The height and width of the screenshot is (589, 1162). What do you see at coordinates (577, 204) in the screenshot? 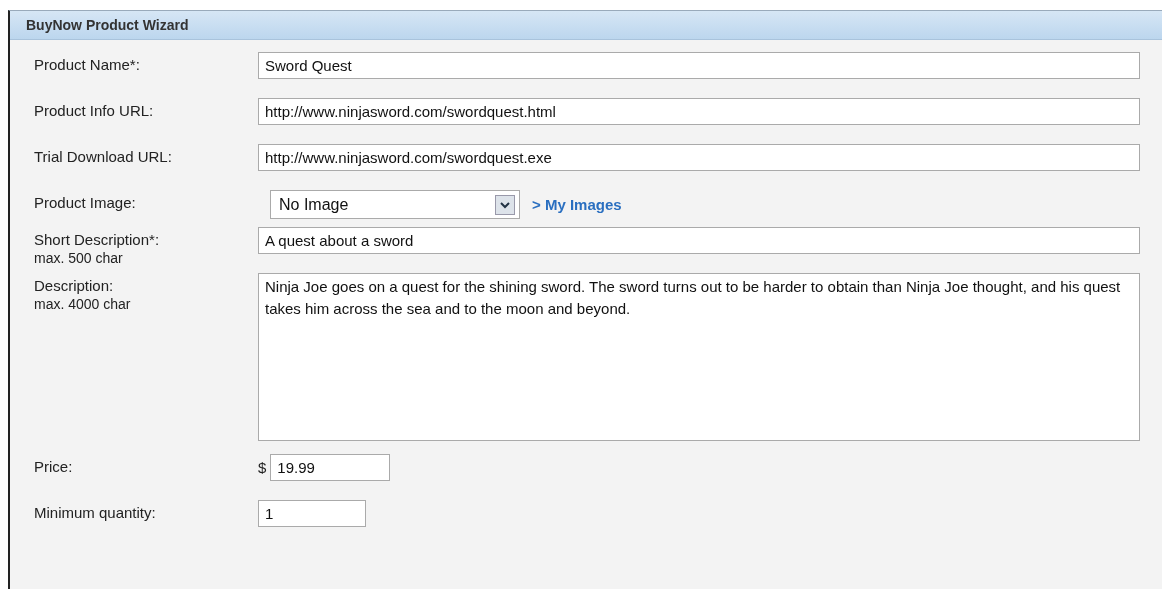
I see `my-images-link: > My Images` at bounding box center [577, 204].